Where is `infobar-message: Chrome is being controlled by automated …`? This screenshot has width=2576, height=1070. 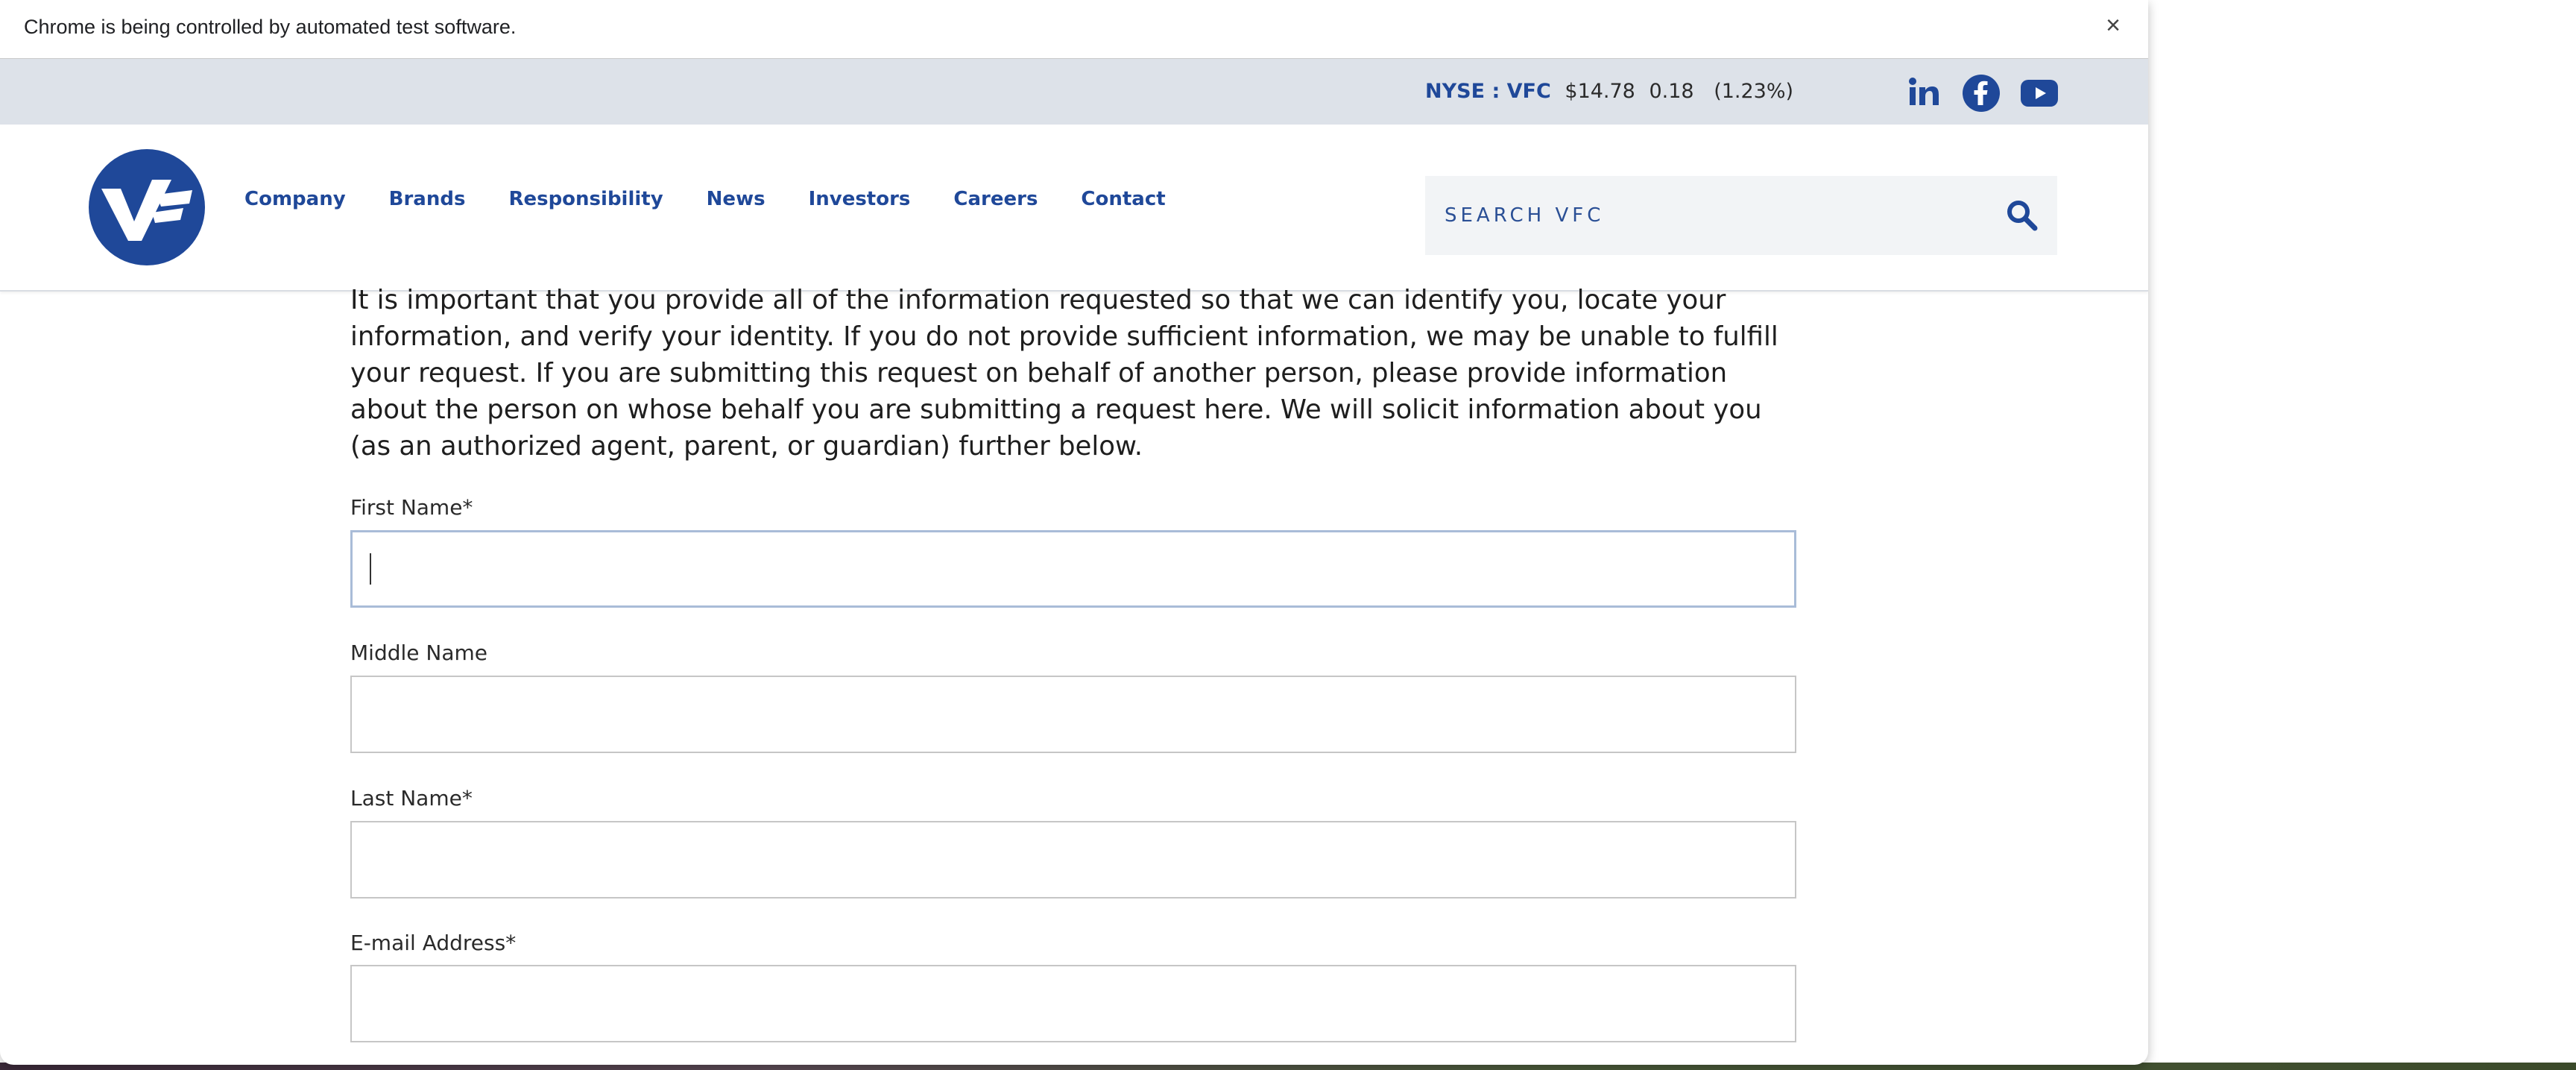
infobar-message: Chrome is being controlled by automated … is located at coordinates (270, 27).